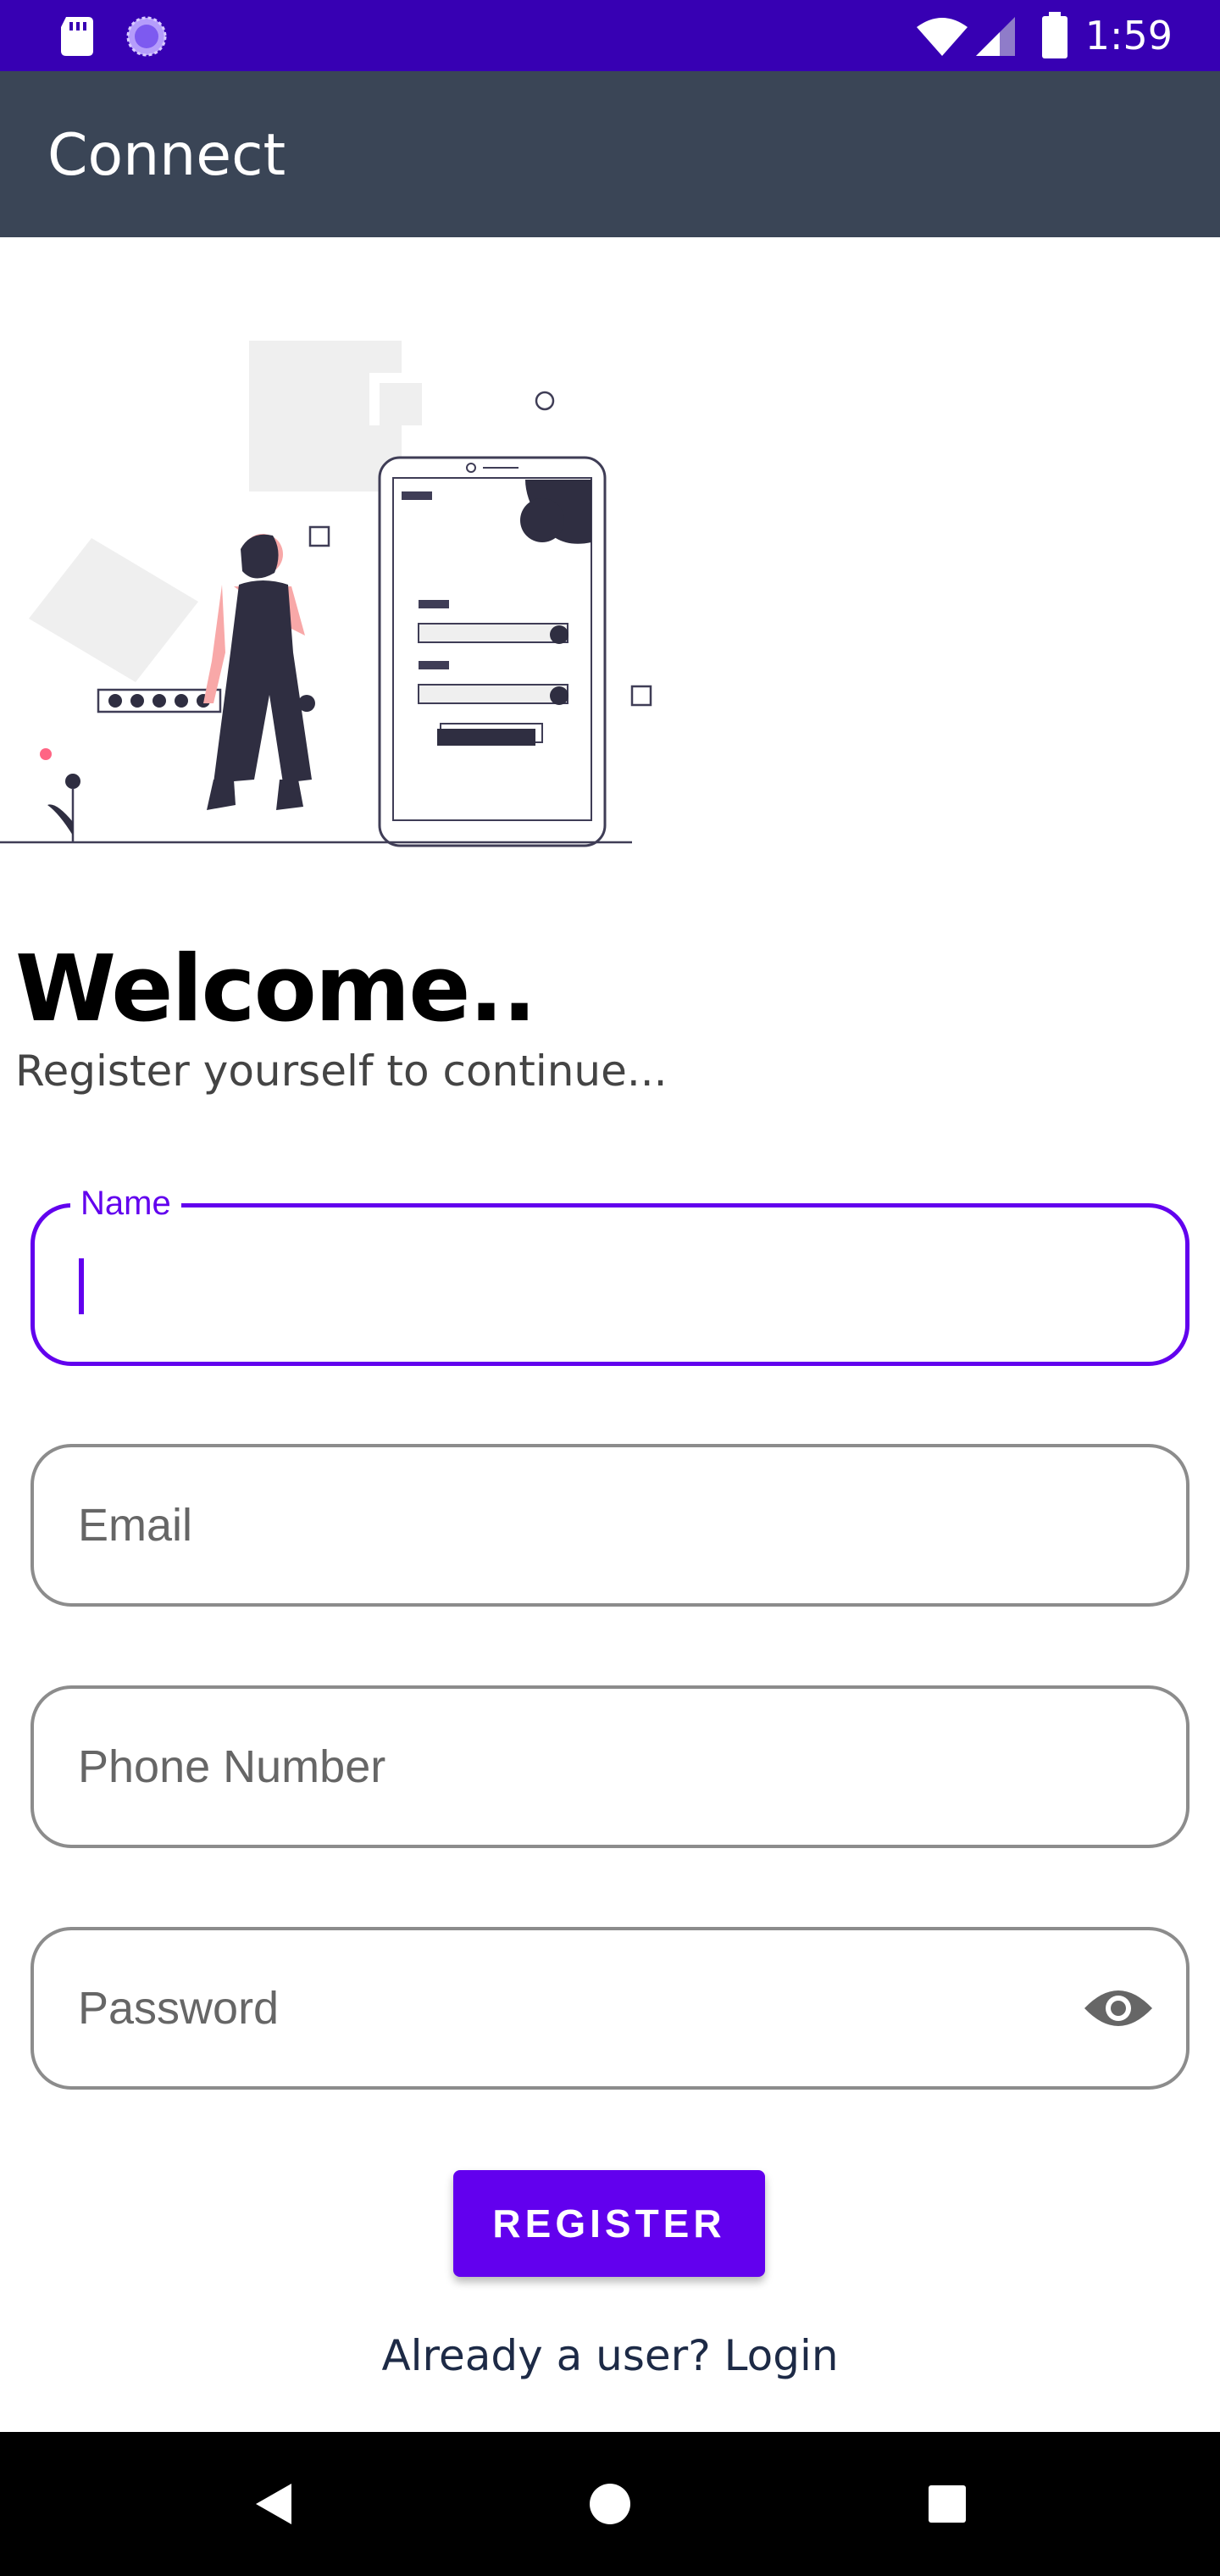 Image resolution: width=1220 pixels, height=2576 pixels. I want to click on name-field-label: Name, so click(125, 1203).